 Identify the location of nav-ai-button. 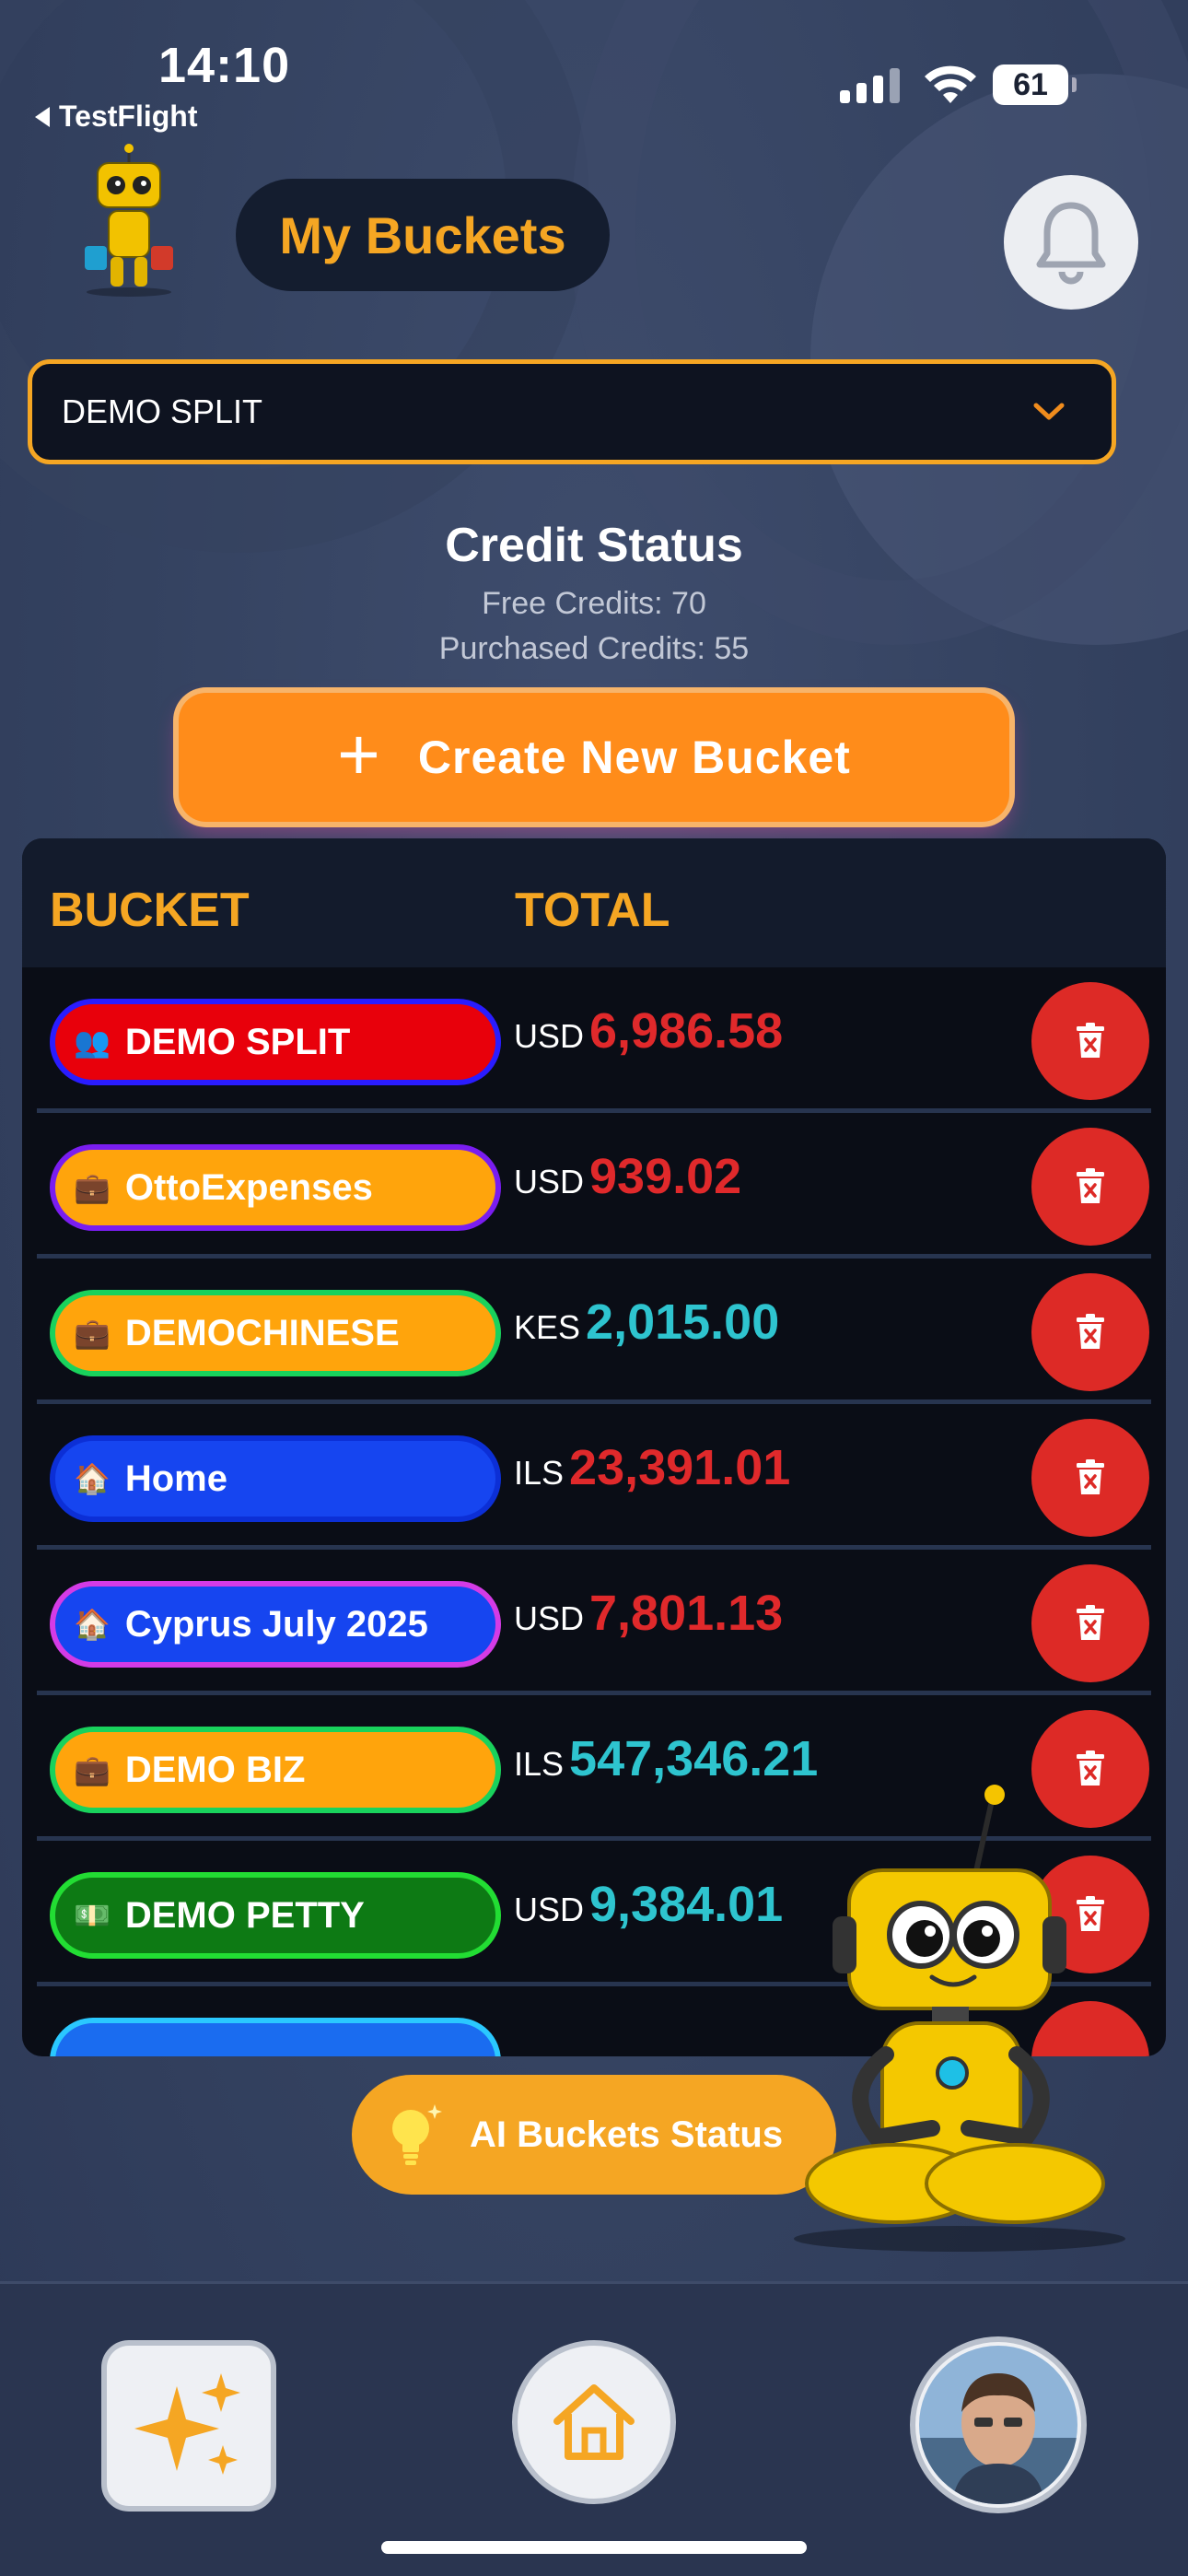
(189, 2426).